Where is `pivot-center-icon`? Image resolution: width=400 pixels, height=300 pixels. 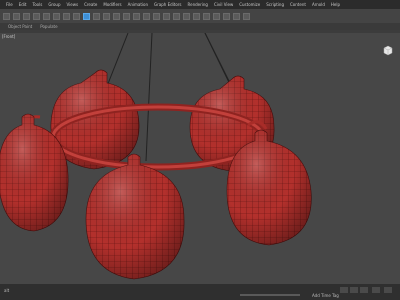
pivot-center-icon is located at coordinates (126, 16).